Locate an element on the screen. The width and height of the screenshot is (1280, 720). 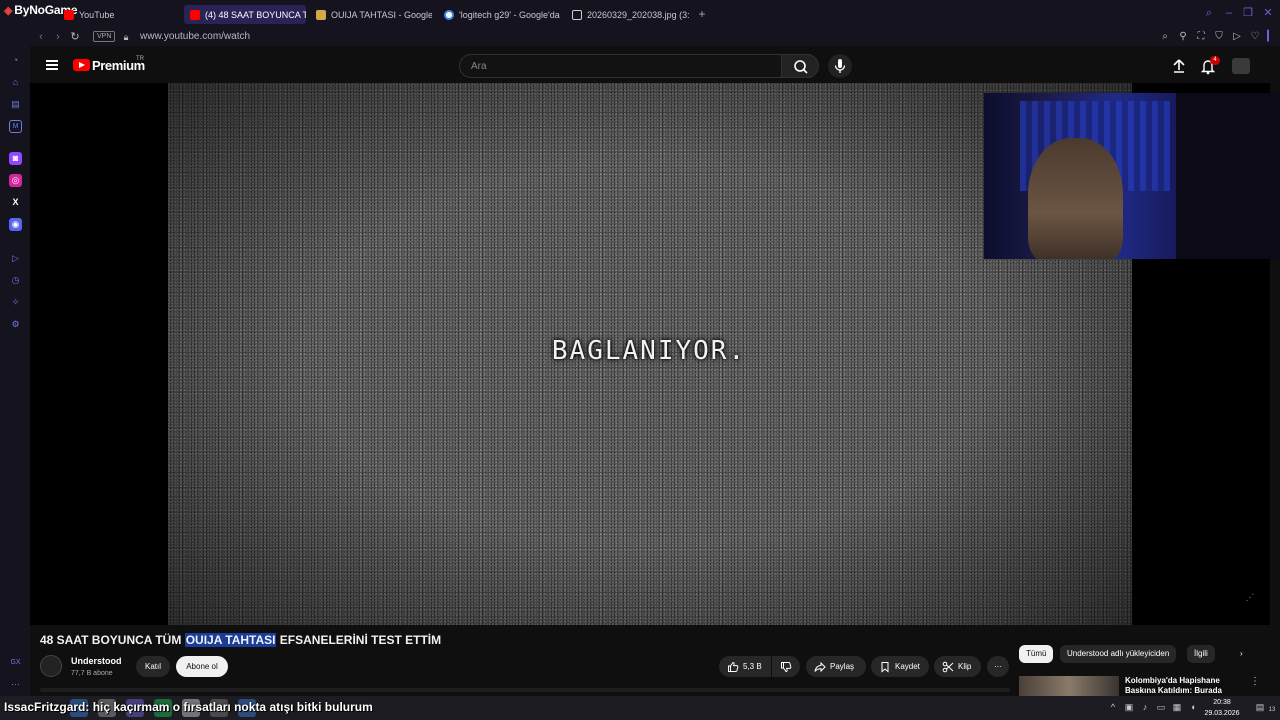
snapshot-icon: ⛶ is located at coordinates (1201, 37).